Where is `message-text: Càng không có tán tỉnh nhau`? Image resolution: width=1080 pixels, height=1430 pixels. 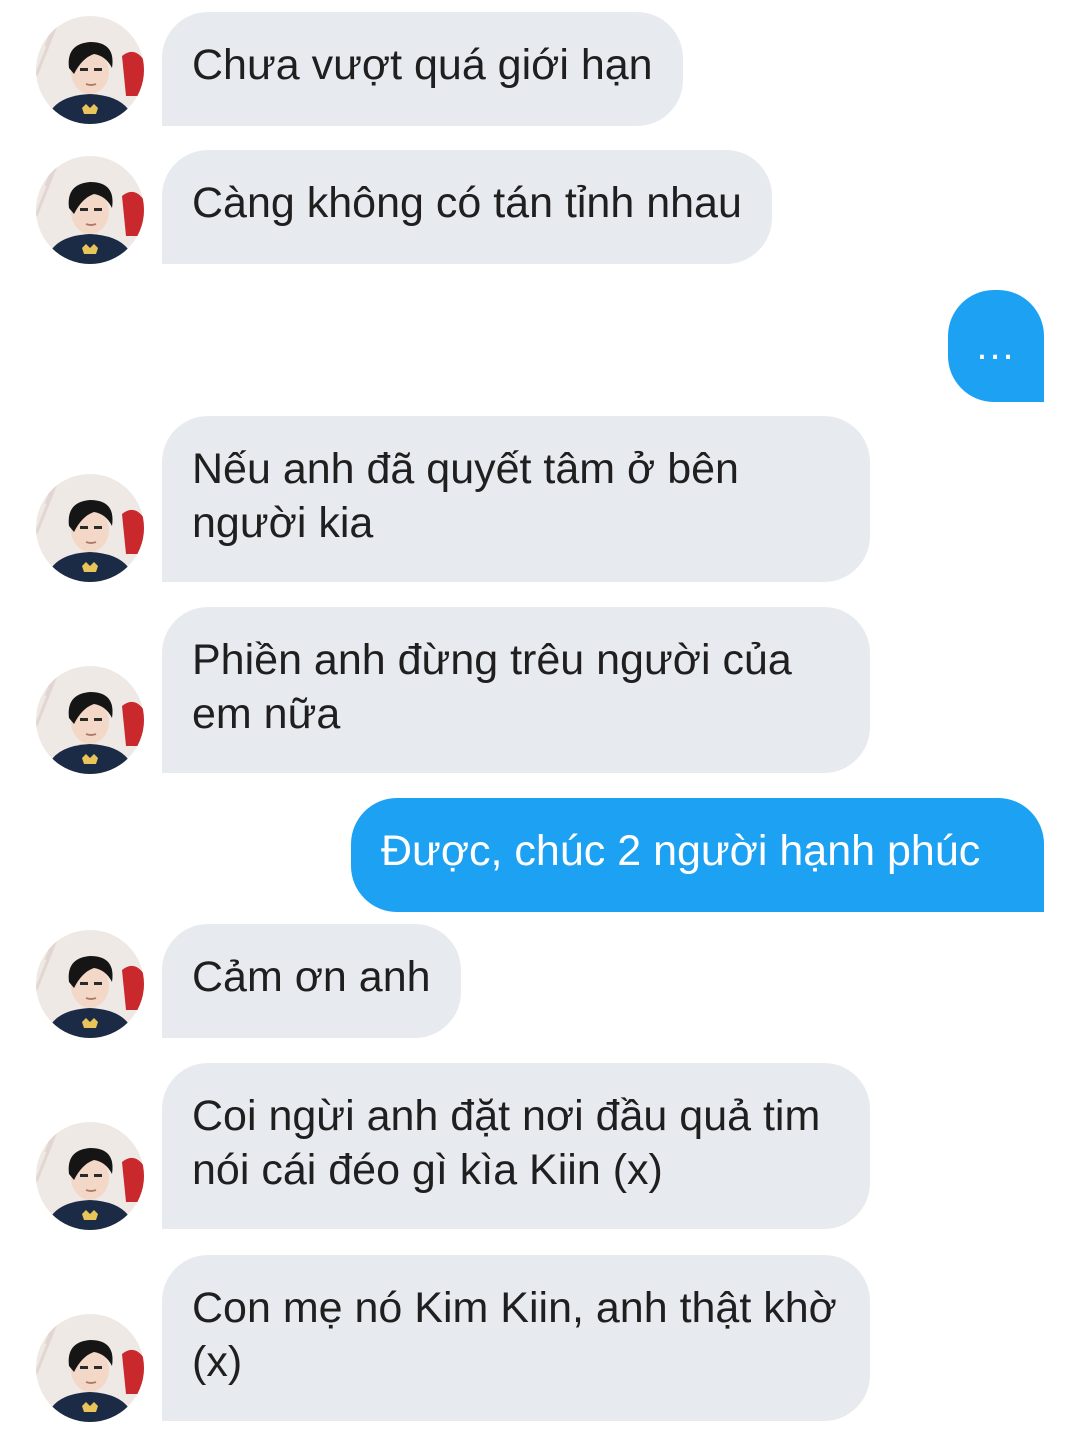 message-text: Càng không có tán tỉnh nhau is located at coordinates (467, 203).